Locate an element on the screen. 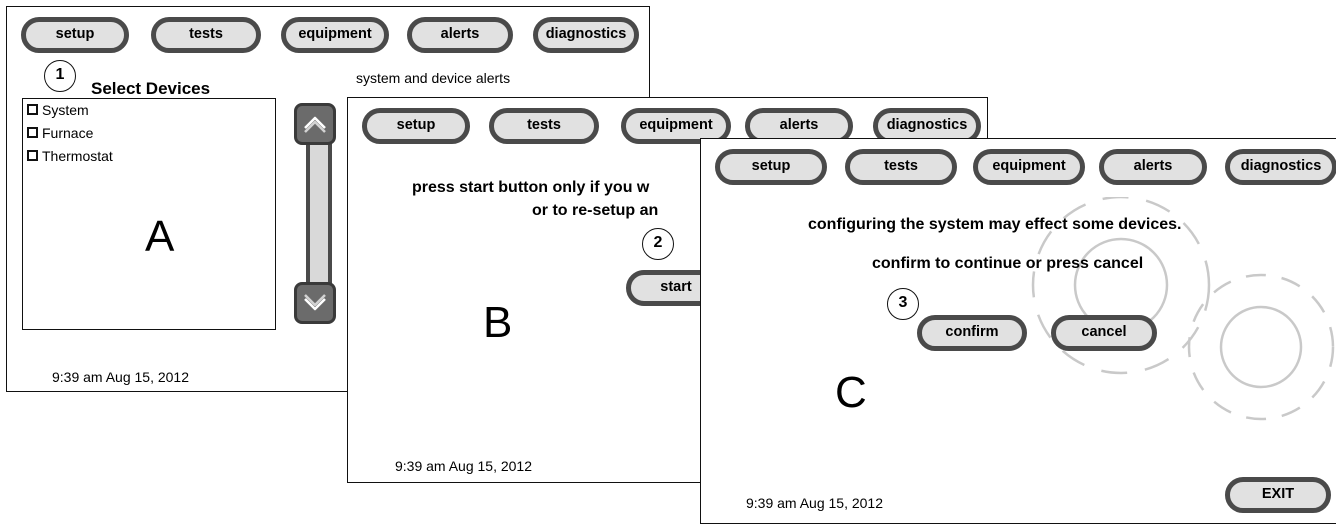 This screenshot has width=1336, height=524. start-message-line1: press start button only if you w is located at coordinates (531, 187).